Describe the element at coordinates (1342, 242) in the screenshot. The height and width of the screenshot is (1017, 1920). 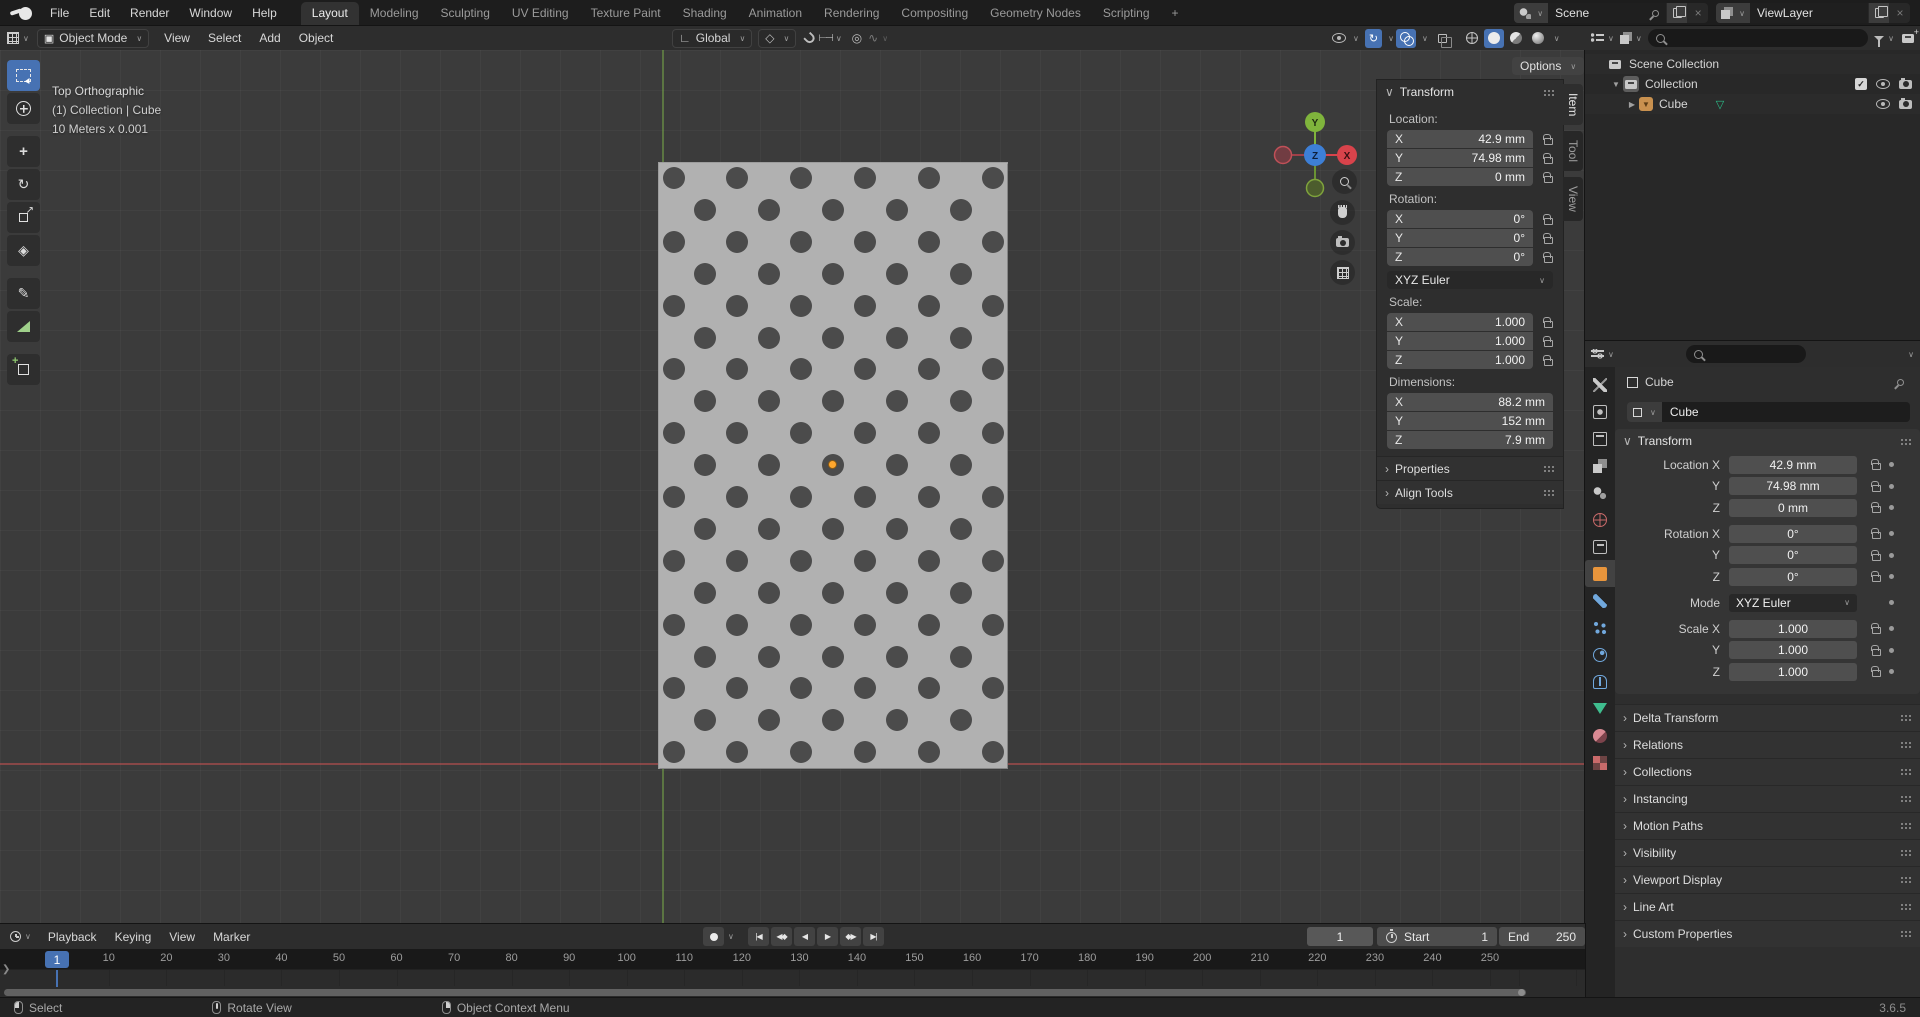
I see `camera-view-button` at that location.